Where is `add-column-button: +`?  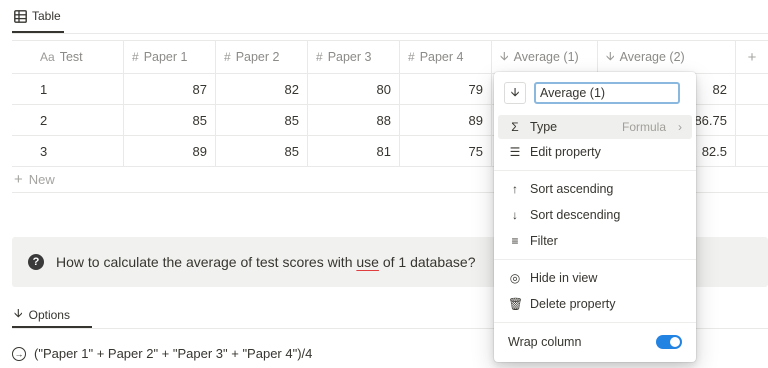 add-column-button: + is located at coordinates (752, 57).